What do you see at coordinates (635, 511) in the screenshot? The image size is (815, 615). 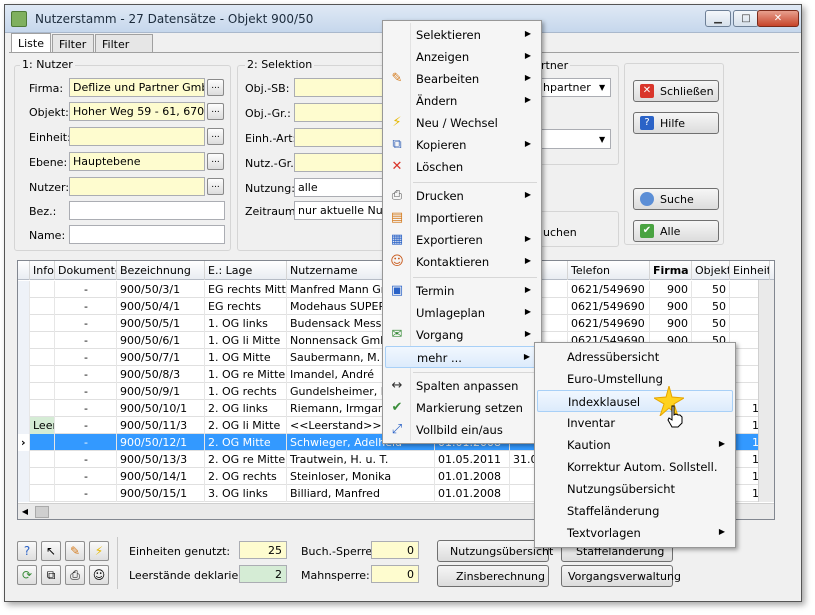 I see `submenu-item-staffelaenderung: Staffeländerung` at bounding box center [635, 511].